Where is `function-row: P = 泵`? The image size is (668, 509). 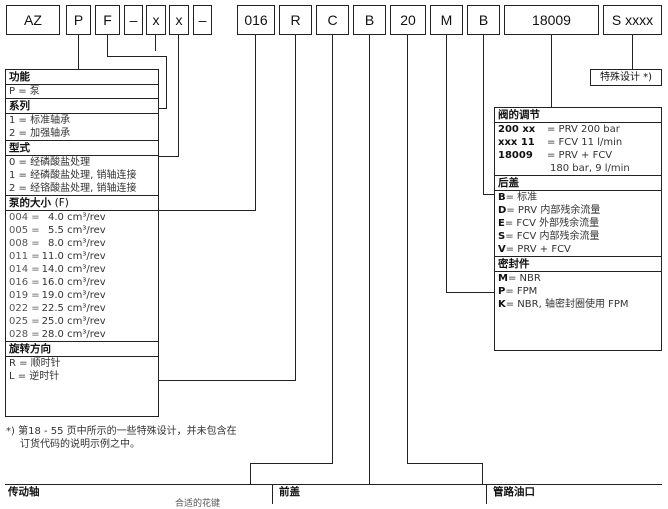 function-row: P = 泵 is located at coordinates (24, 91).